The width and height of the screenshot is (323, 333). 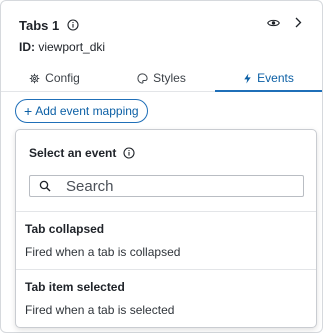 I want to click on id-value: viewport_dki, so click(x=72, y=47).